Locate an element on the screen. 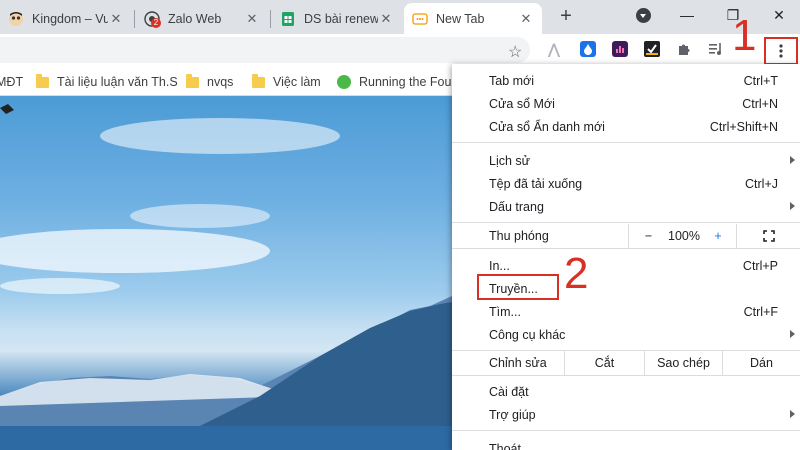 The width and height of the screenshot is (800, 450). menu-item-bookmarks: Dấu trang is located at coordinates (626, 206).